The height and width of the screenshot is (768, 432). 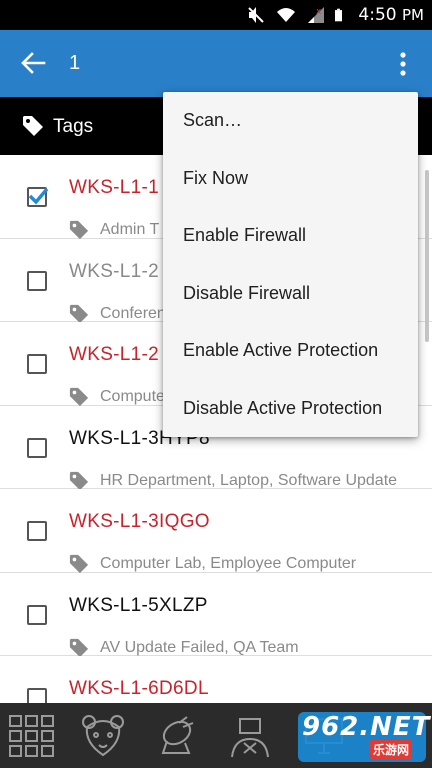 I want to click on clock: 4:50 PM, so click(x=391, y=15).